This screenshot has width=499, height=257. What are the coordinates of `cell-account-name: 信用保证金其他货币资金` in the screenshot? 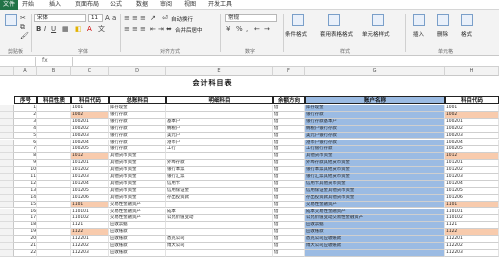 It's located at (375, 191).